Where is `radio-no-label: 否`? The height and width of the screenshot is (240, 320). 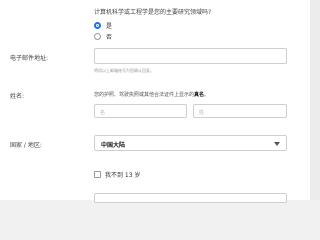 radio-no-label: 否 is located at coordinates (109, 37).